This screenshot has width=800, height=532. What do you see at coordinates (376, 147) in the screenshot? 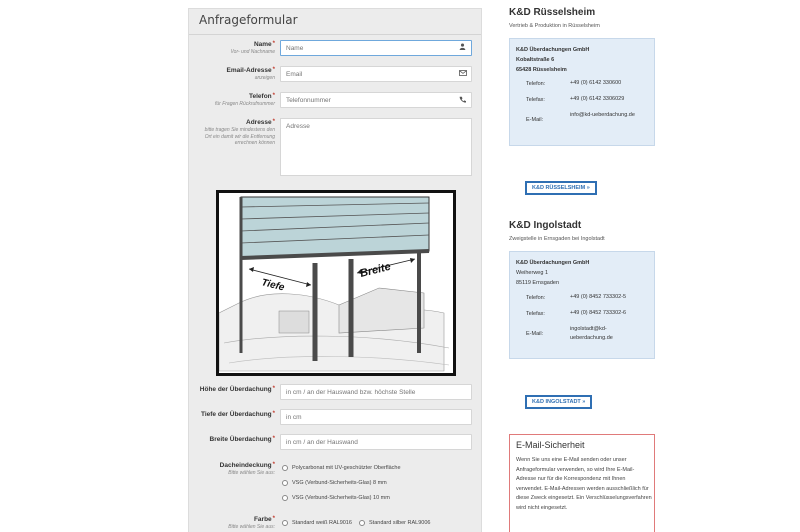
I see `address-textarea` at bounding box center [376, 147].